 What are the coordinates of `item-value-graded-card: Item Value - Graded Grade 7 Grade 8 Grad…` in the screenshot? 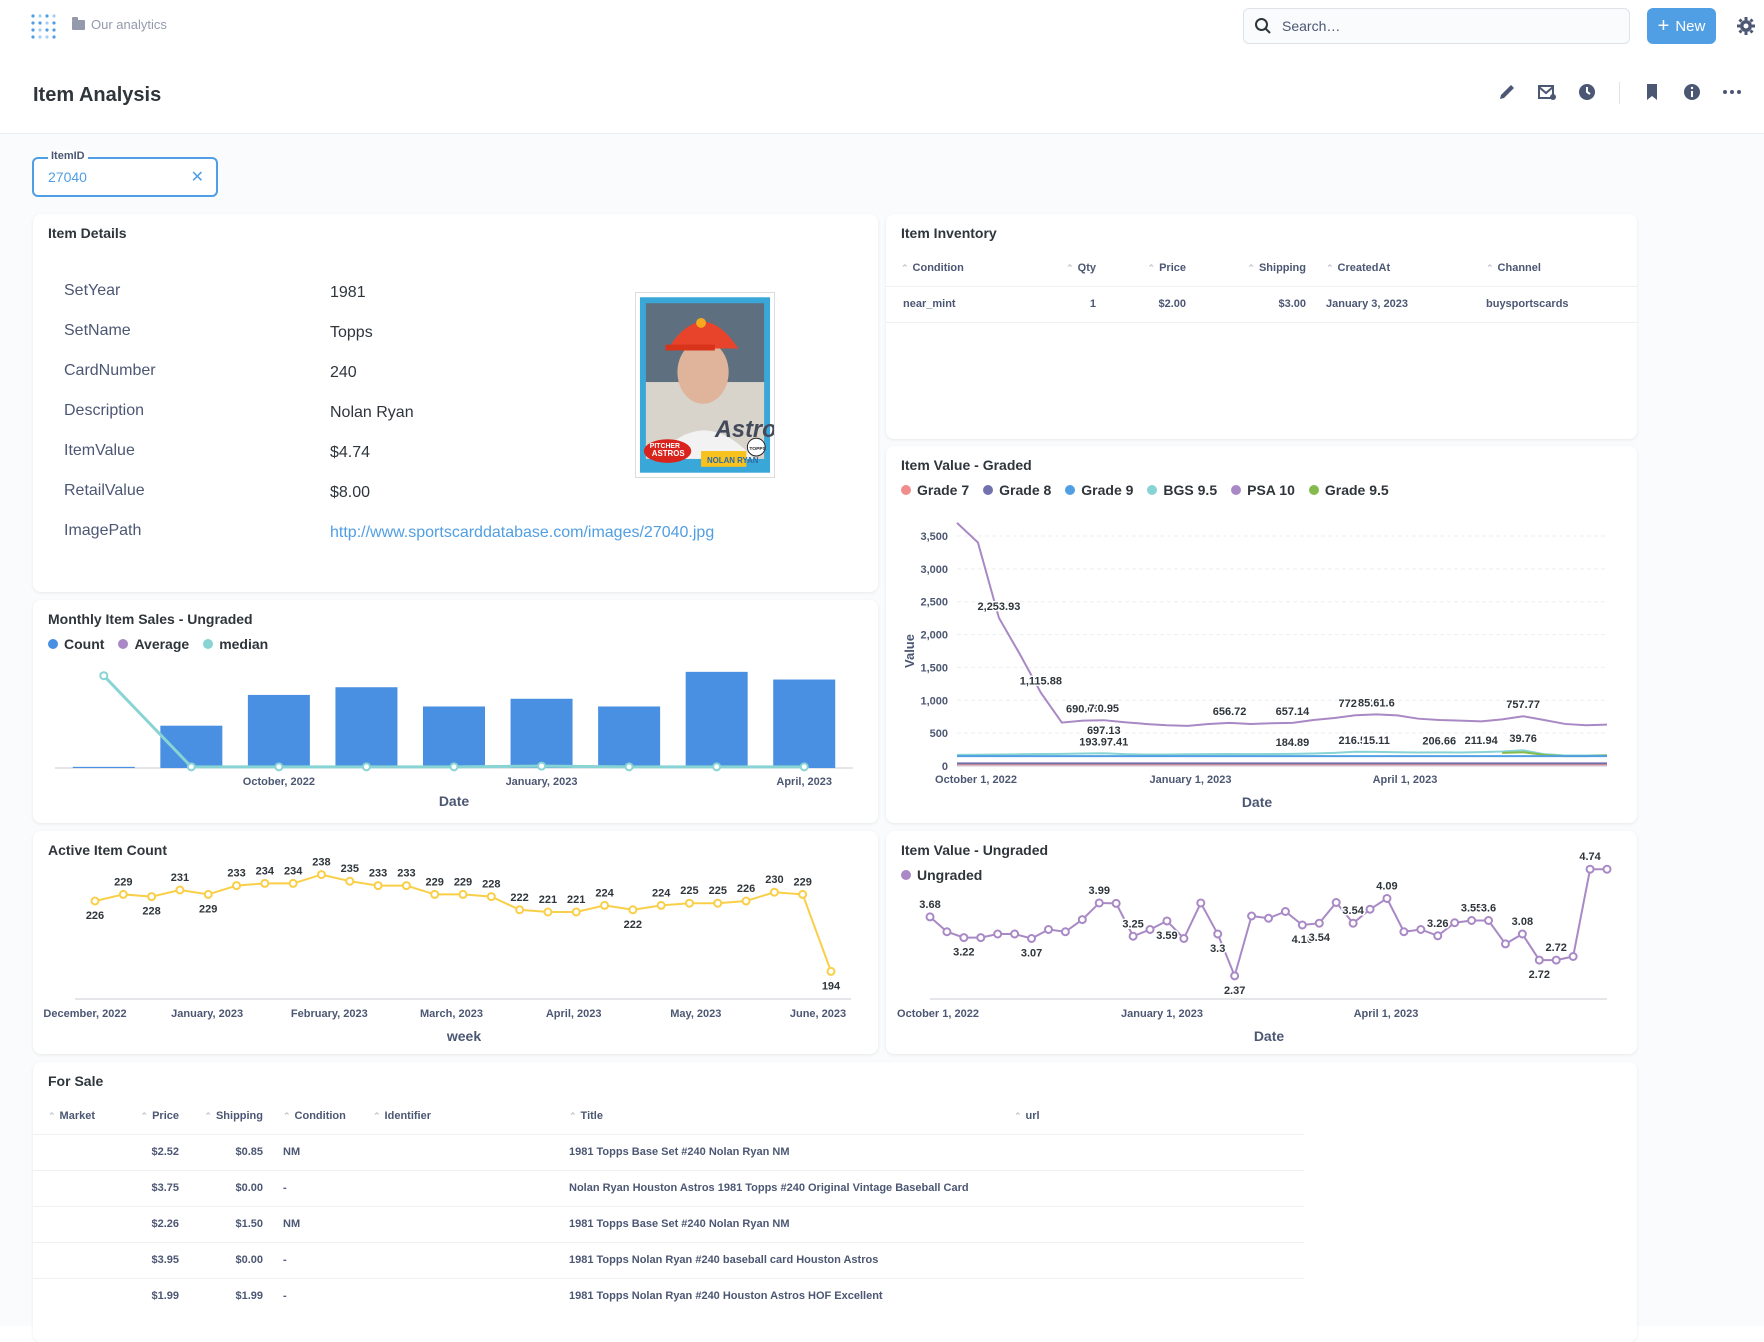 It's located at (1261, 634).